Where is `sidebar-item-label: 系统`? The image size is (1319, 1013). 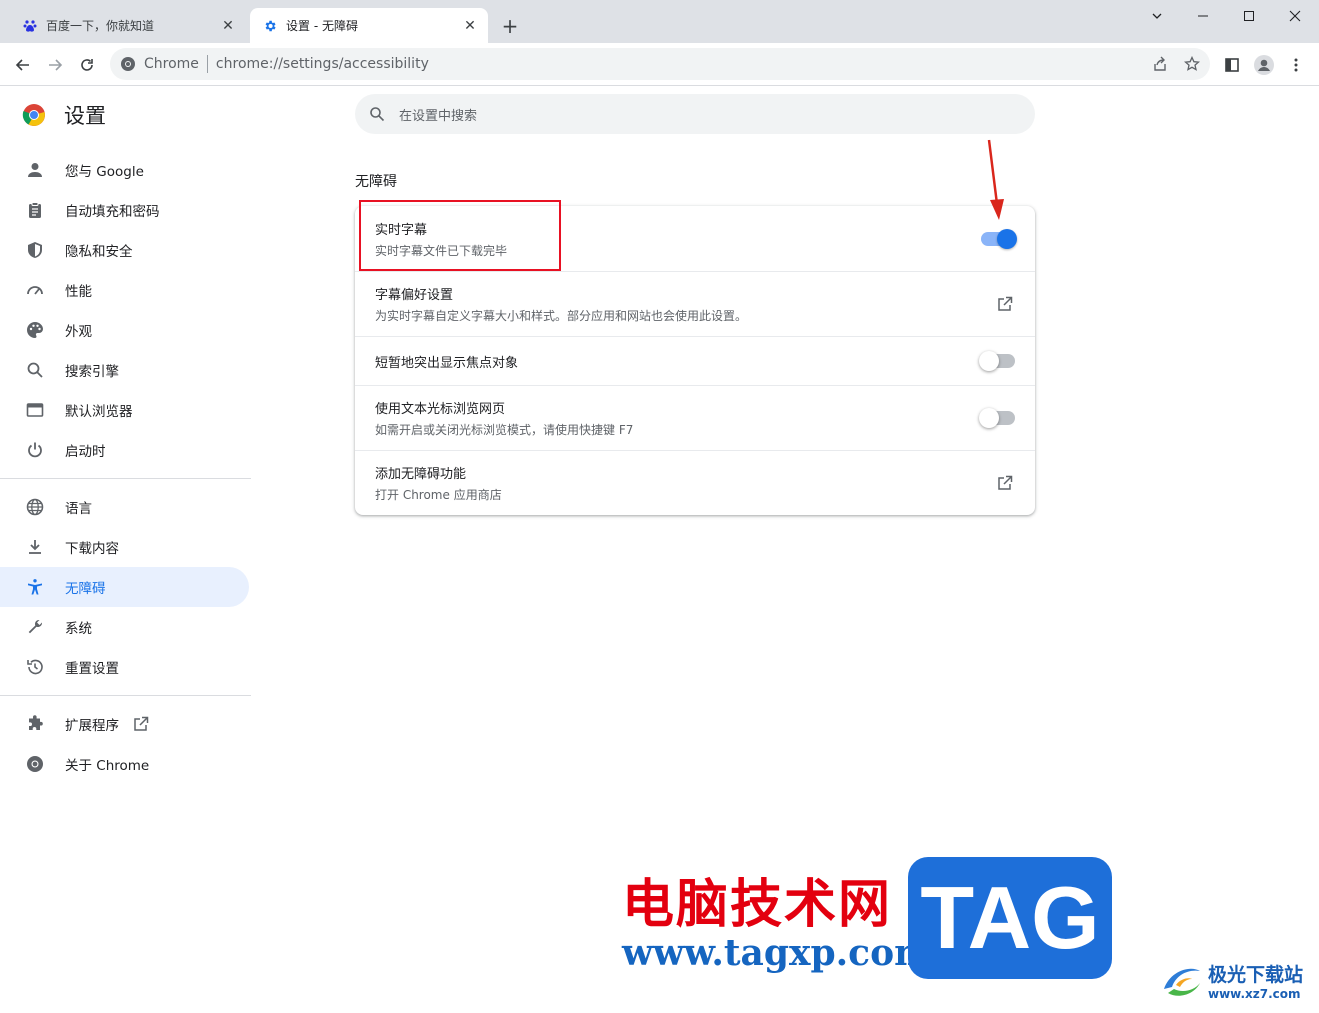 sidebar-item-label: 系统 is located at coordinates (78, 629).